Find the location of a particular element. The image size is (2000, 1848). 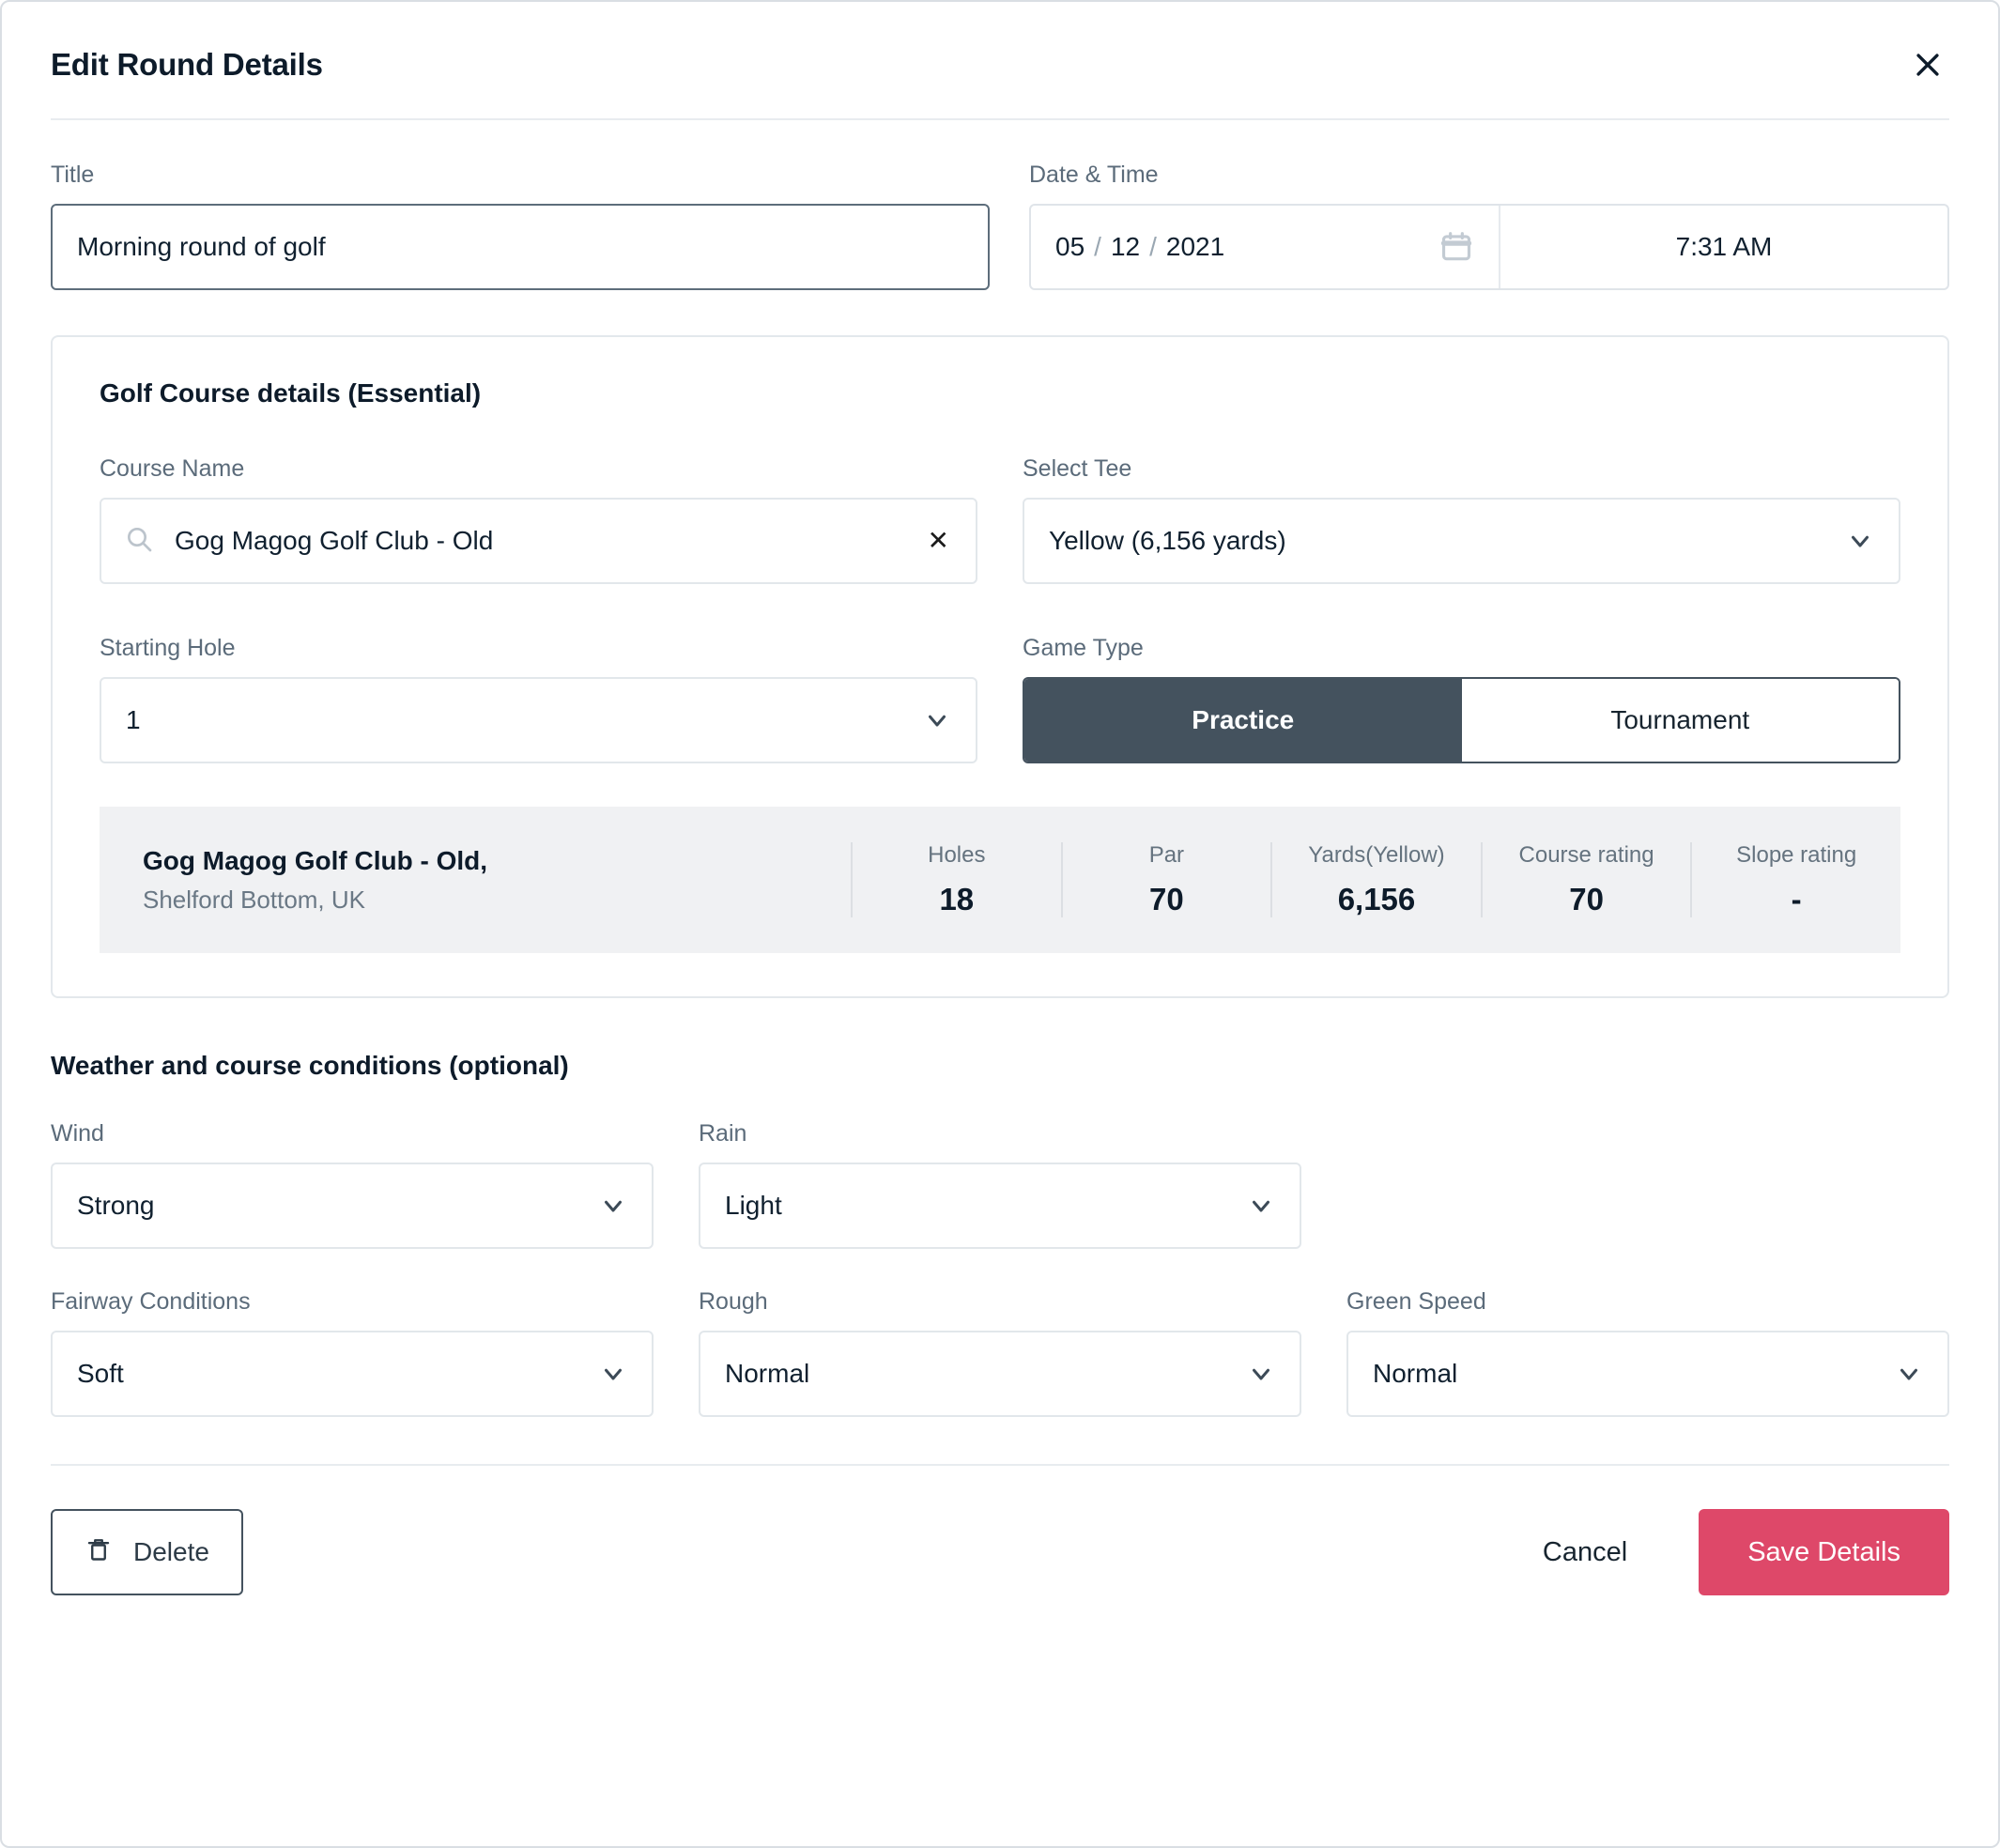

game-type-segmented-control: Practice Tournament is located at coordinates (1461, 720).